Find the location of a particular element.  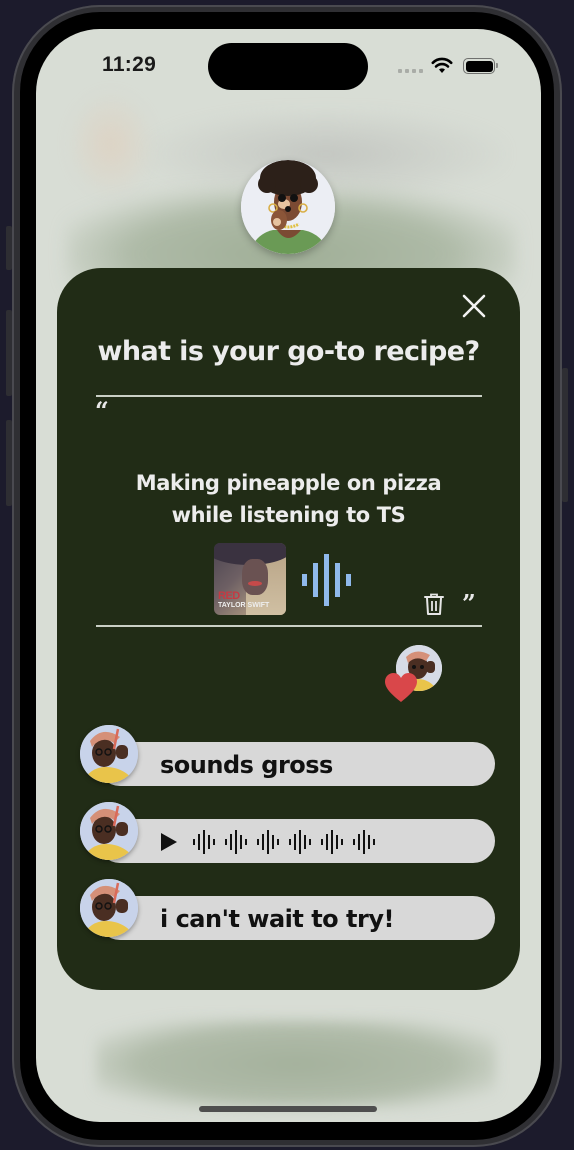

battery-icon is located at coordinates (480, 66).